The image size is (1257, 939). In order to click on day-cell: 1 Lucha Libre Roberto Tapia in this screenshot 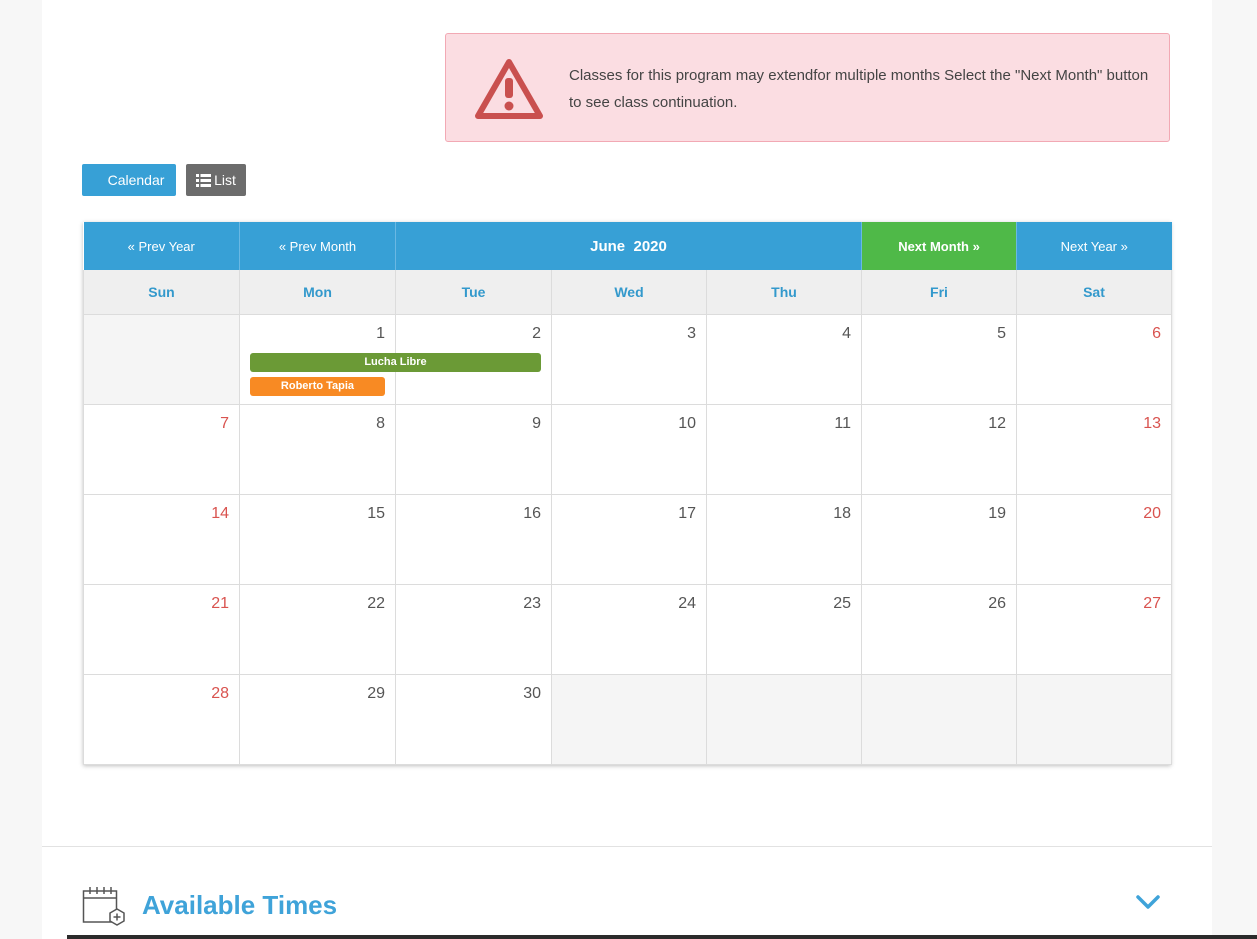, I will do `click(390, 359)`.